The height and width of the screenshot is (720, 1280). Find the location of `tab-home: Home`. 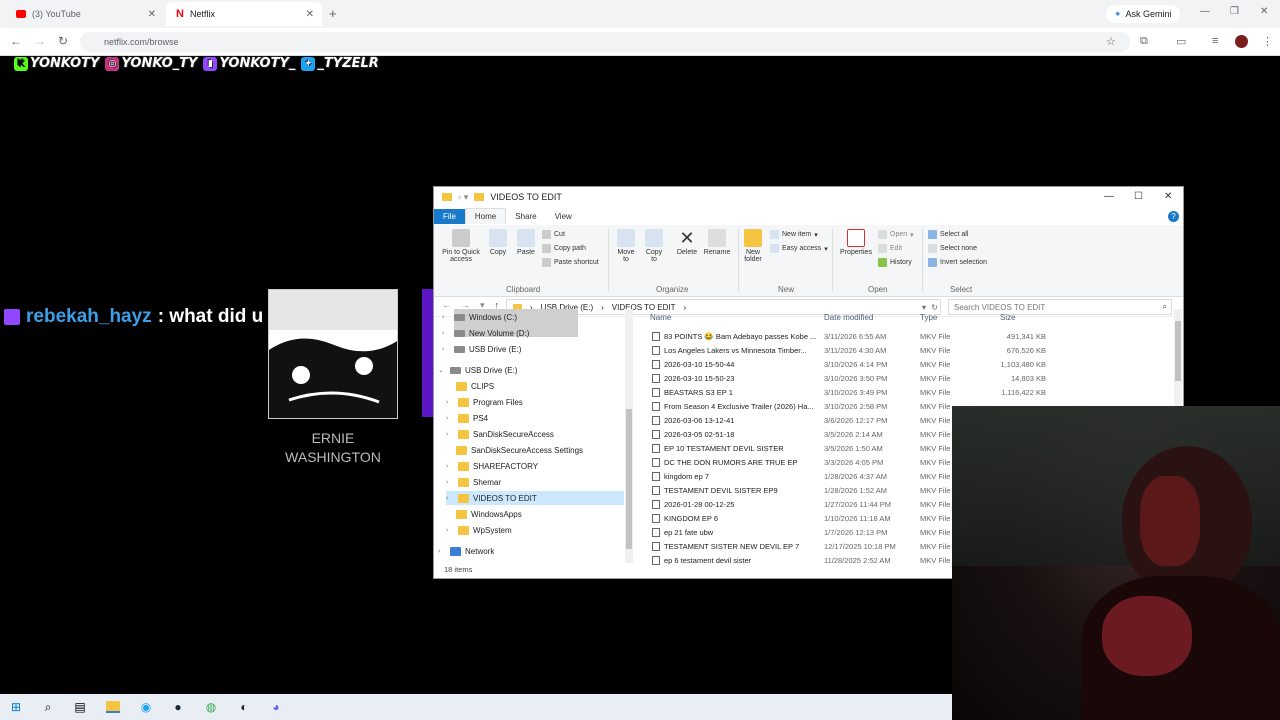

tab-home: Home is located at coordinates (485, 216).